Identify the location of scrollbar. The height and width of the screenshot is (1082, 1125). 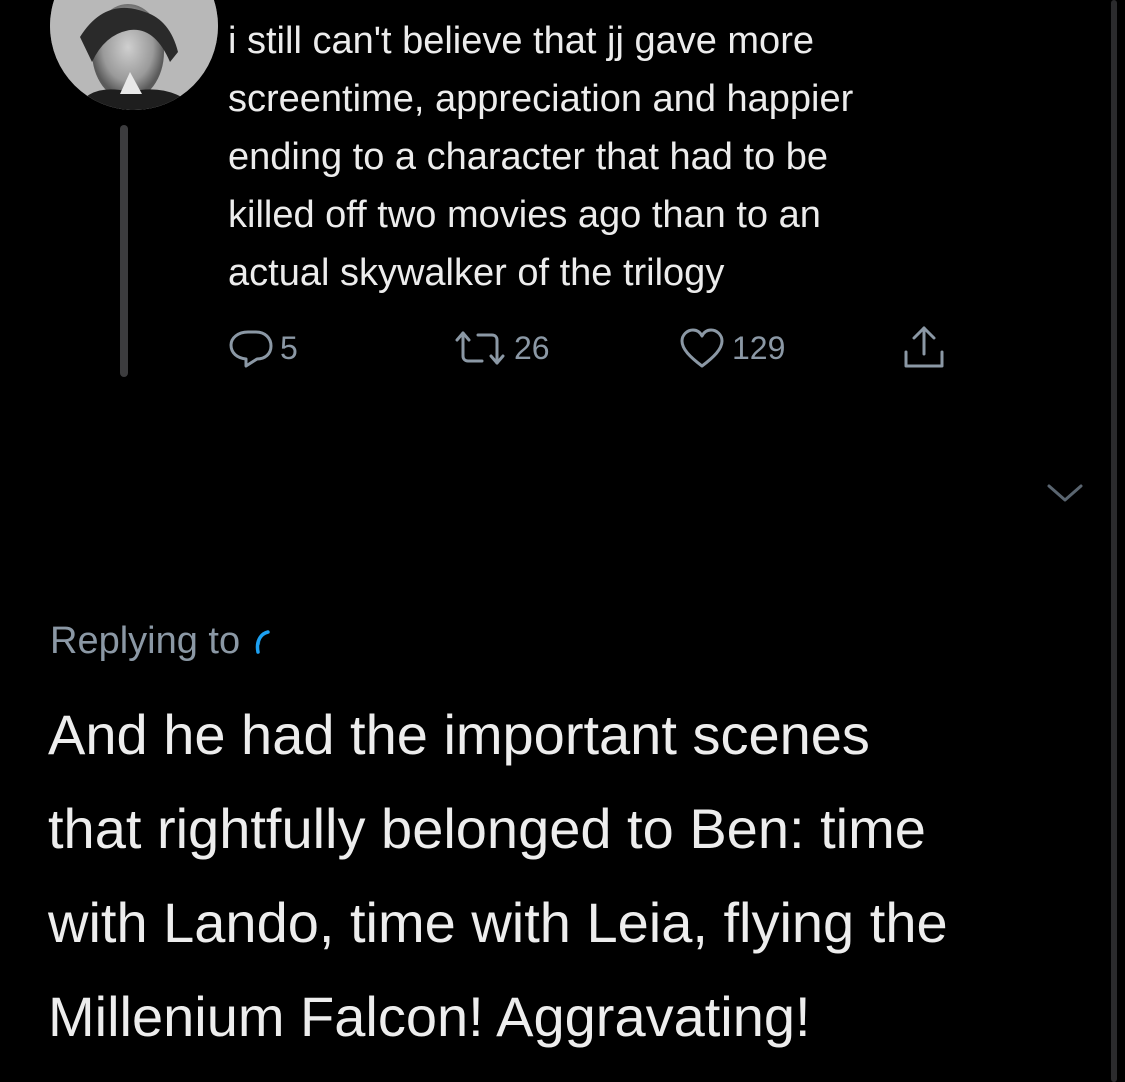
(1114, 541).